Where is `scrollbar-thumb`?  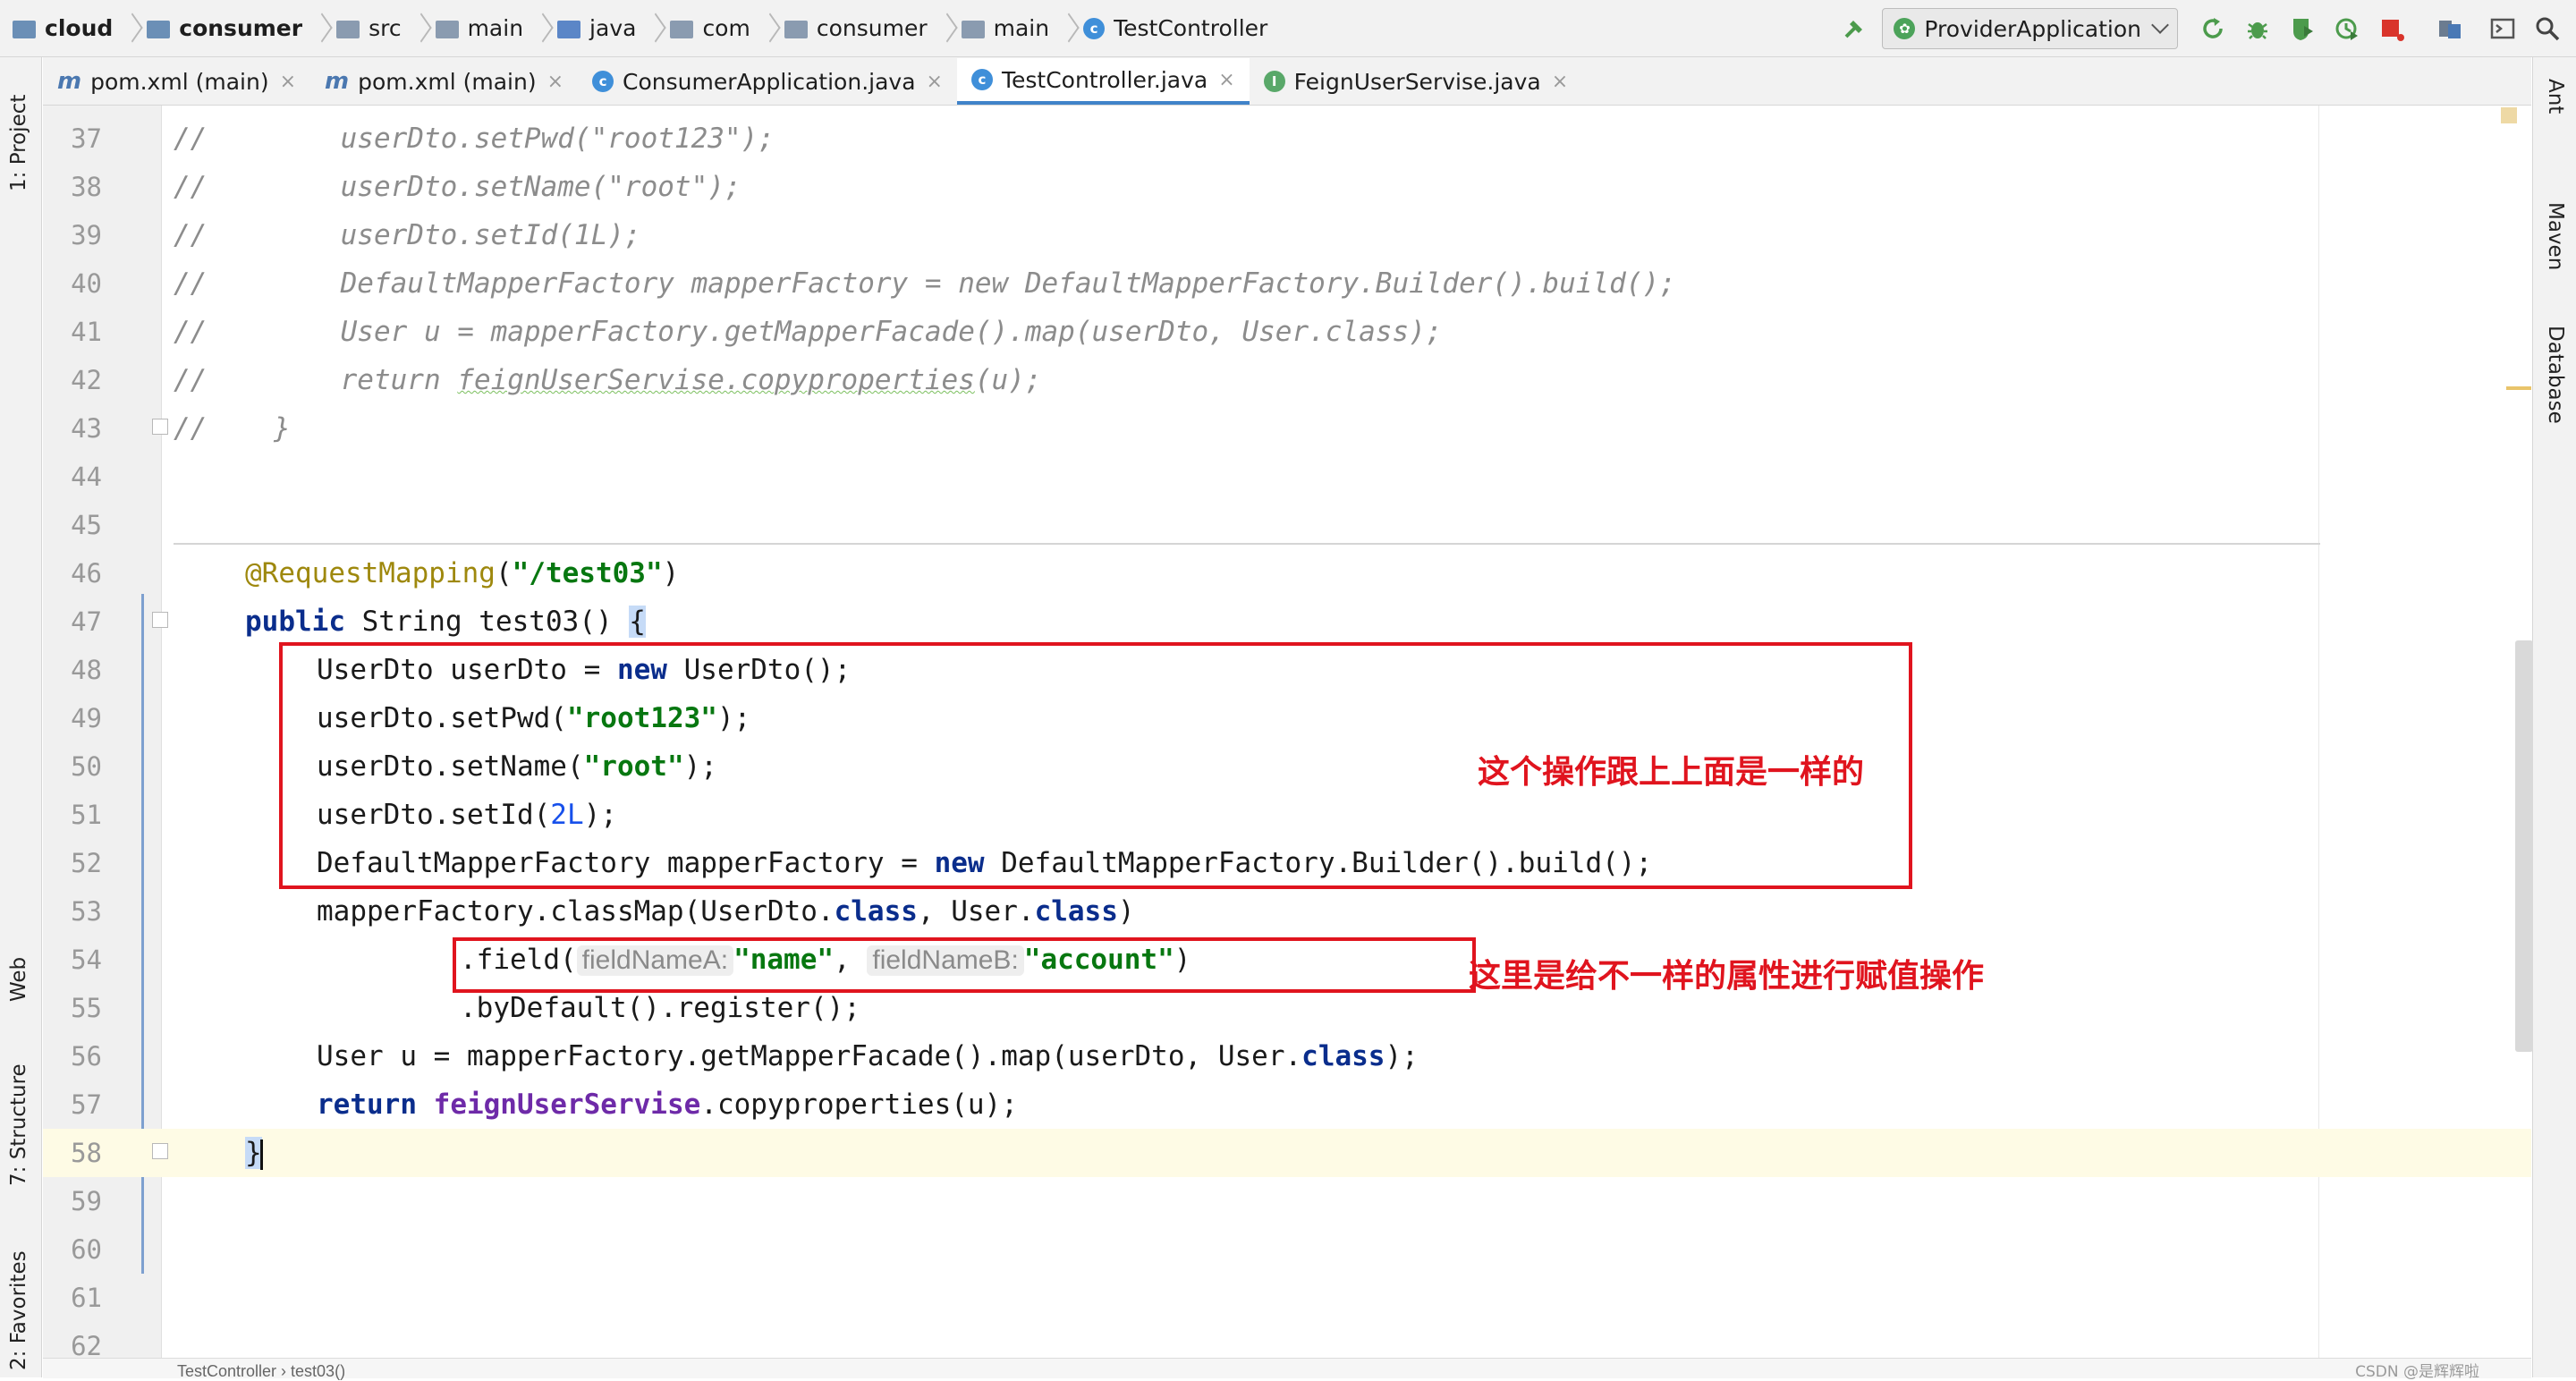 scrollbar-thumb is located at coordinates (2524, 846).